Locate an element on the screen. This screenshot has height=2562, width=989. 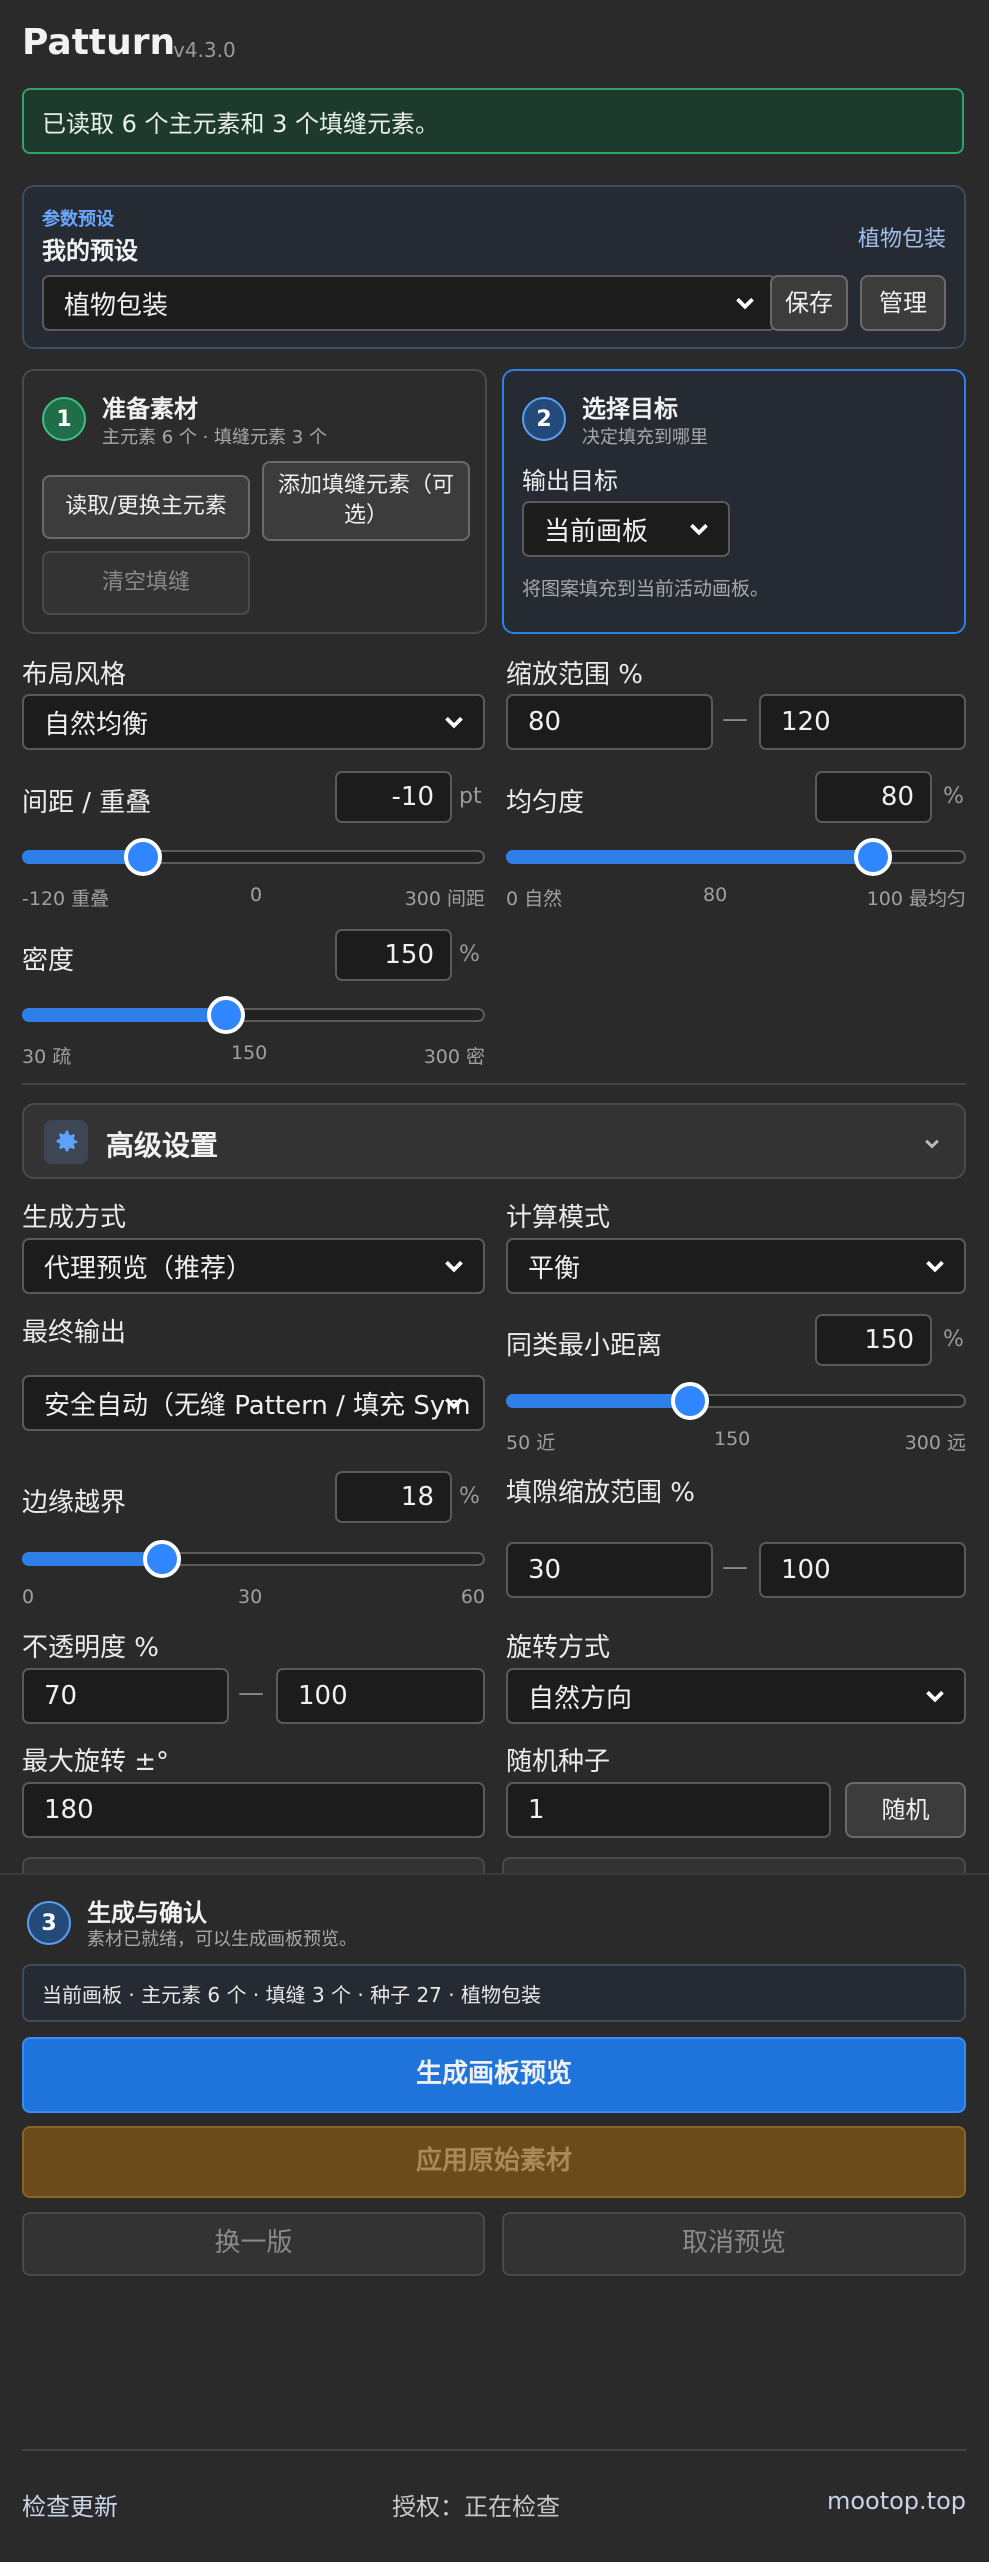
website-link: mootop.top is located at coordinates (896, 2501).